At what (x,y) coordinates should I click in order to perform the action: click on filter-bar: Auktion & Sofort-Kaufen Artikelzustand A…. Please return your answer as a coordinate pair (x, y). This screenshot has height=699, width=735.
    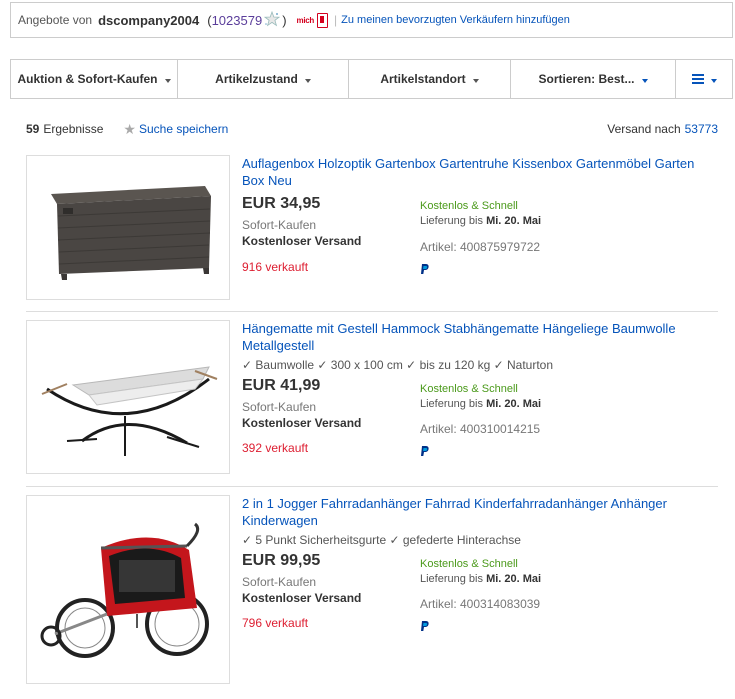
    Looking at the image, I should click on (371, 79).